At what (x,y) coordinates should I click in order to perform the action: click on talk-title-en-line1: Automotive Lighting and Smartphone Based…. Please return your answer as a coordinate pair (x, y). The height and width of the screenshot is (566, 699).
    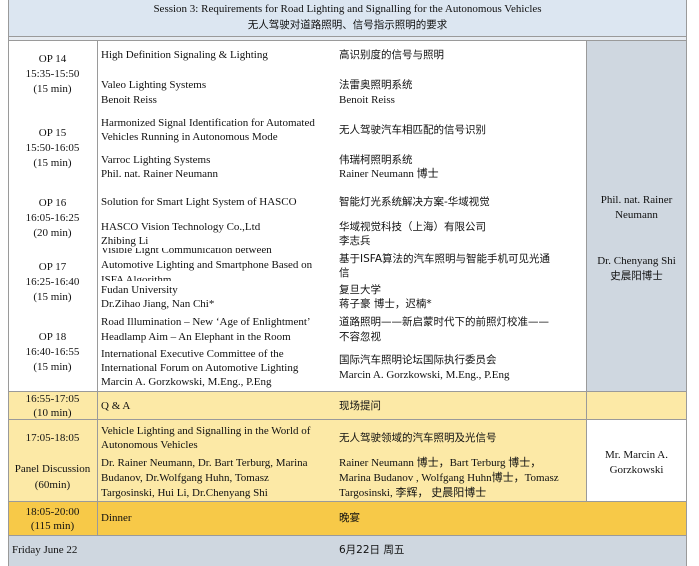
    Looking at the image, I should click on (207, 265).